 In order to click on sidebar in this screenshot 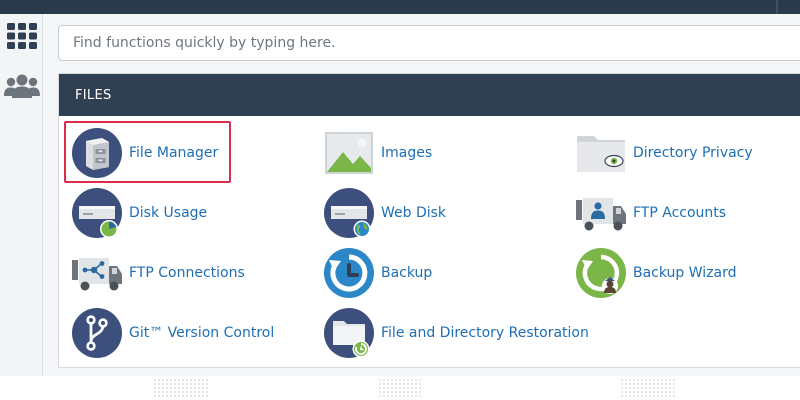, I will do `click(21, 195)`.